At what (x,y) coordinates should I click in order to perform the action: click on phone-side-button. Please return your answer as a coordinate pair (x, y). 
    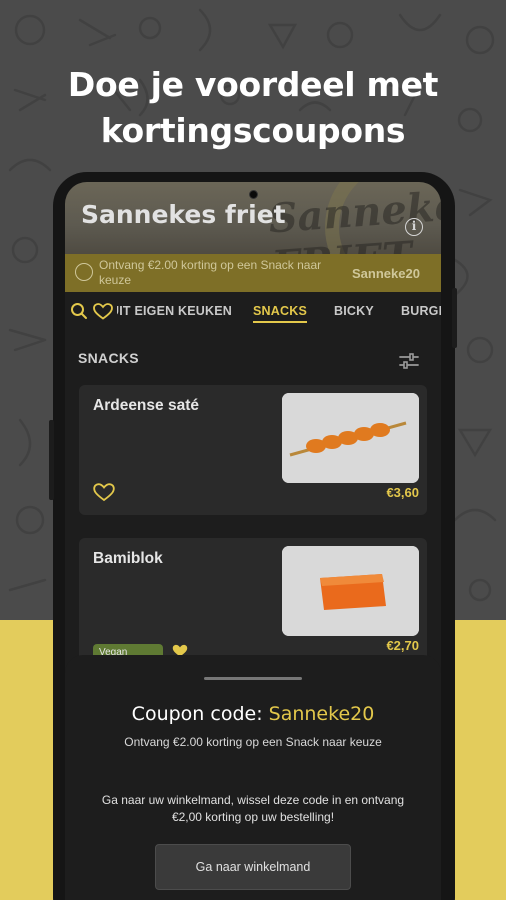
    Looking at the image, I should click on (51, 460).